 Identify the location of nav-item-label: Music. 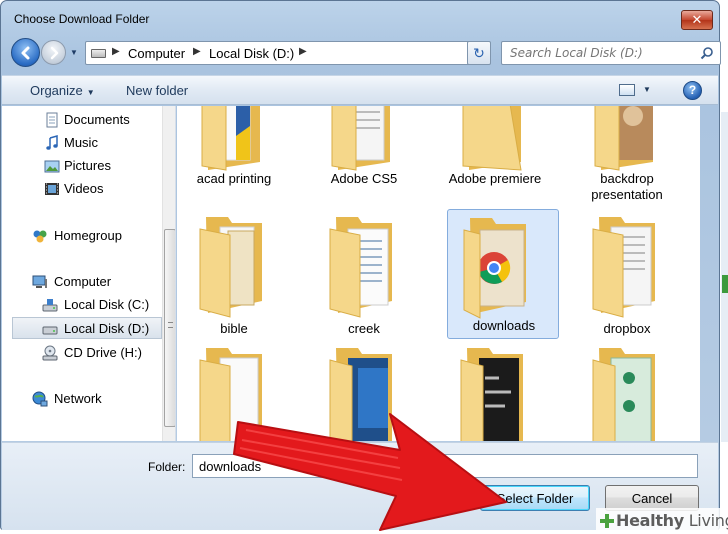
(81, 142).